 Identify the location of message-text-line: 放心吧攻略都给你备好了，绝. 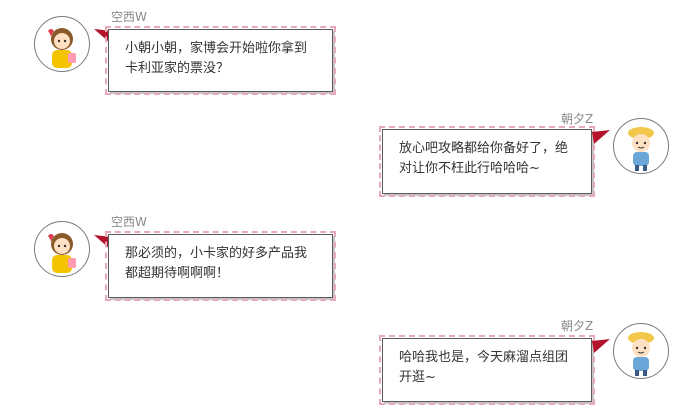
(484, 148).